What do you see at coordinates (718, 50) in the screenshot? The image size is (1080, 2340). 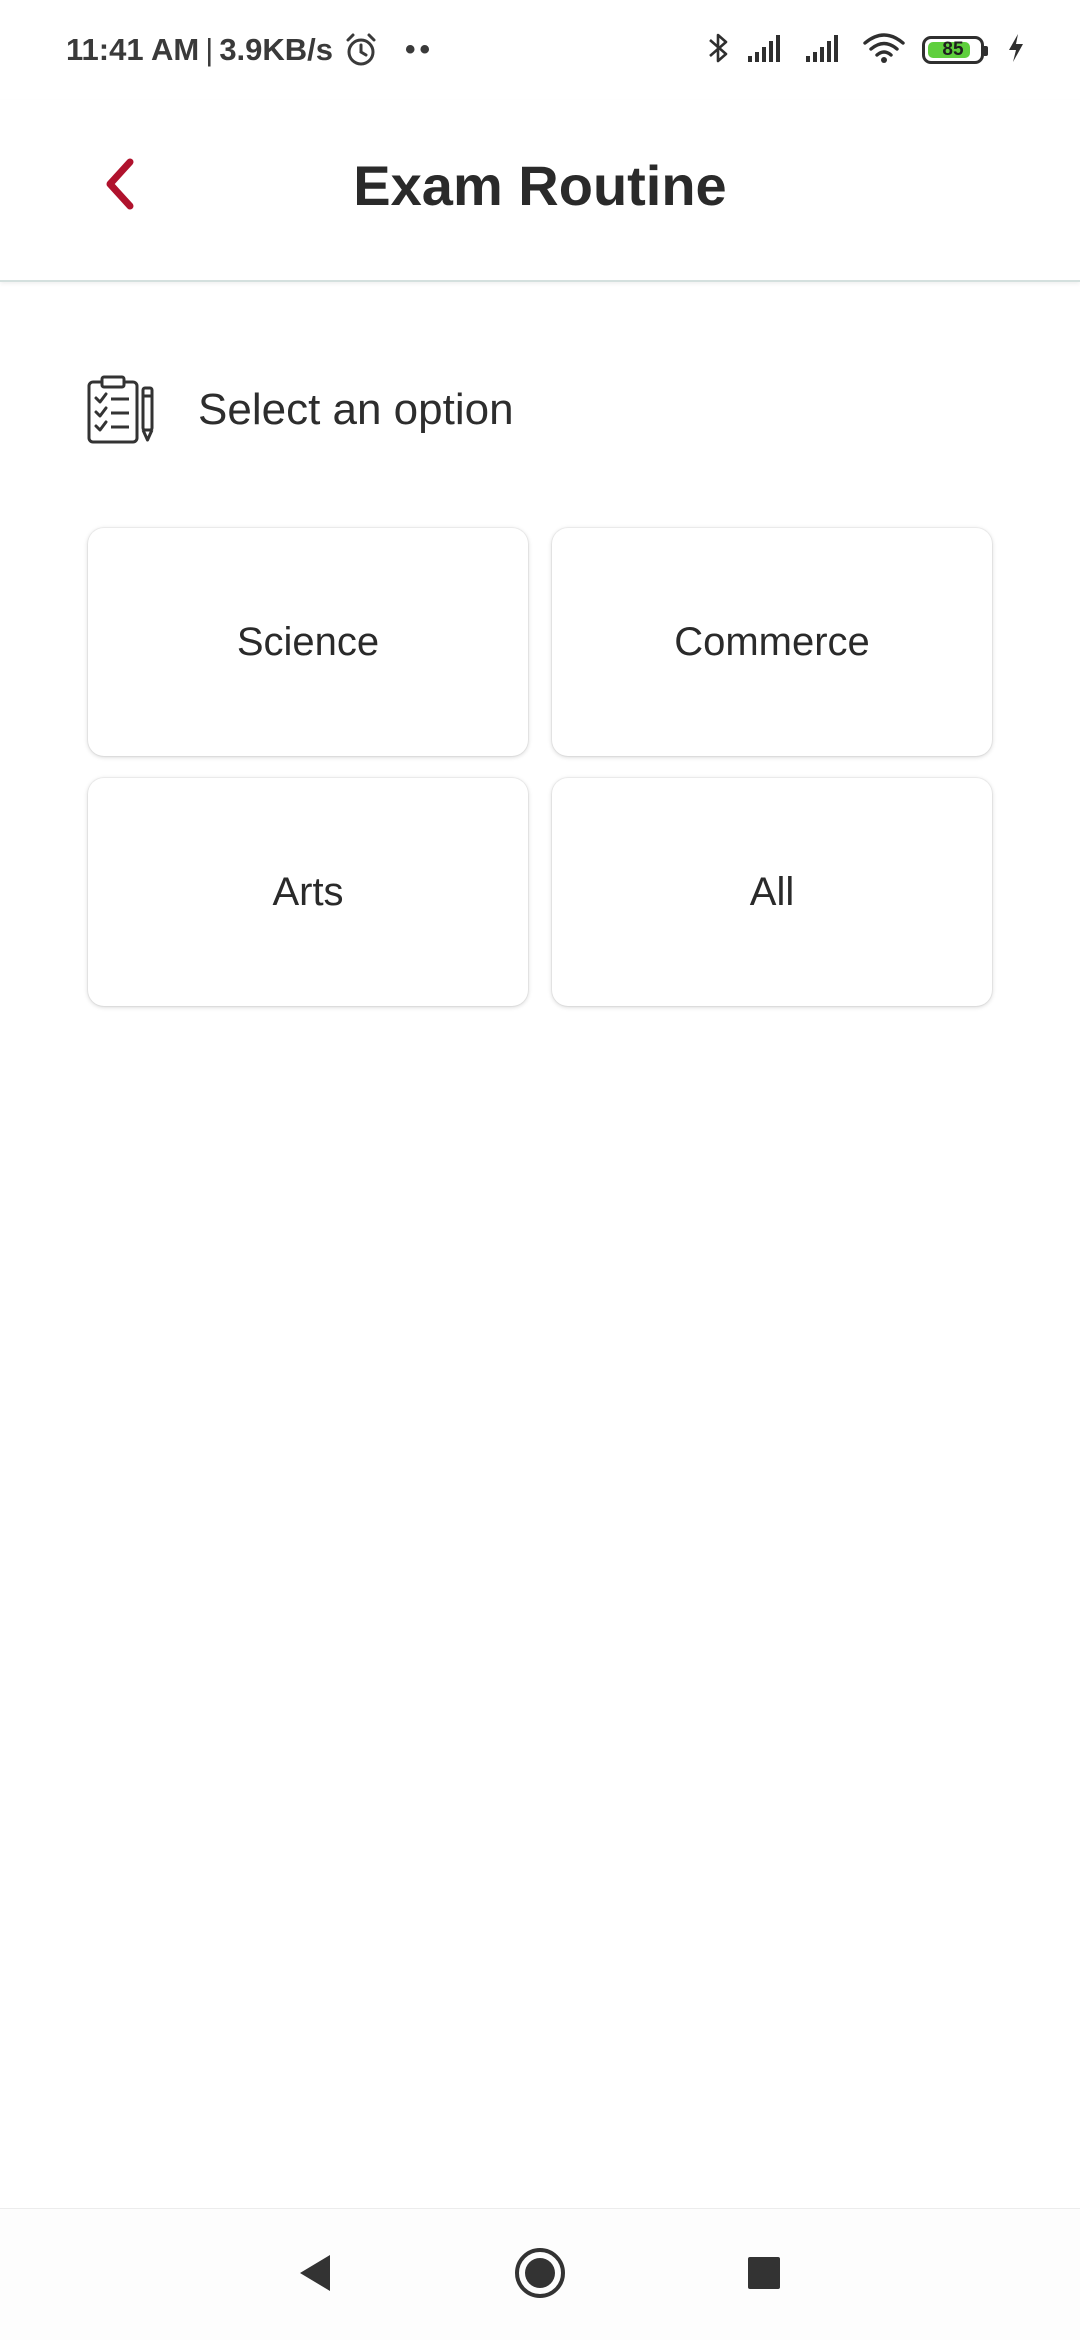 I see `bluetooth-icon` at bounding box center [718, 50].